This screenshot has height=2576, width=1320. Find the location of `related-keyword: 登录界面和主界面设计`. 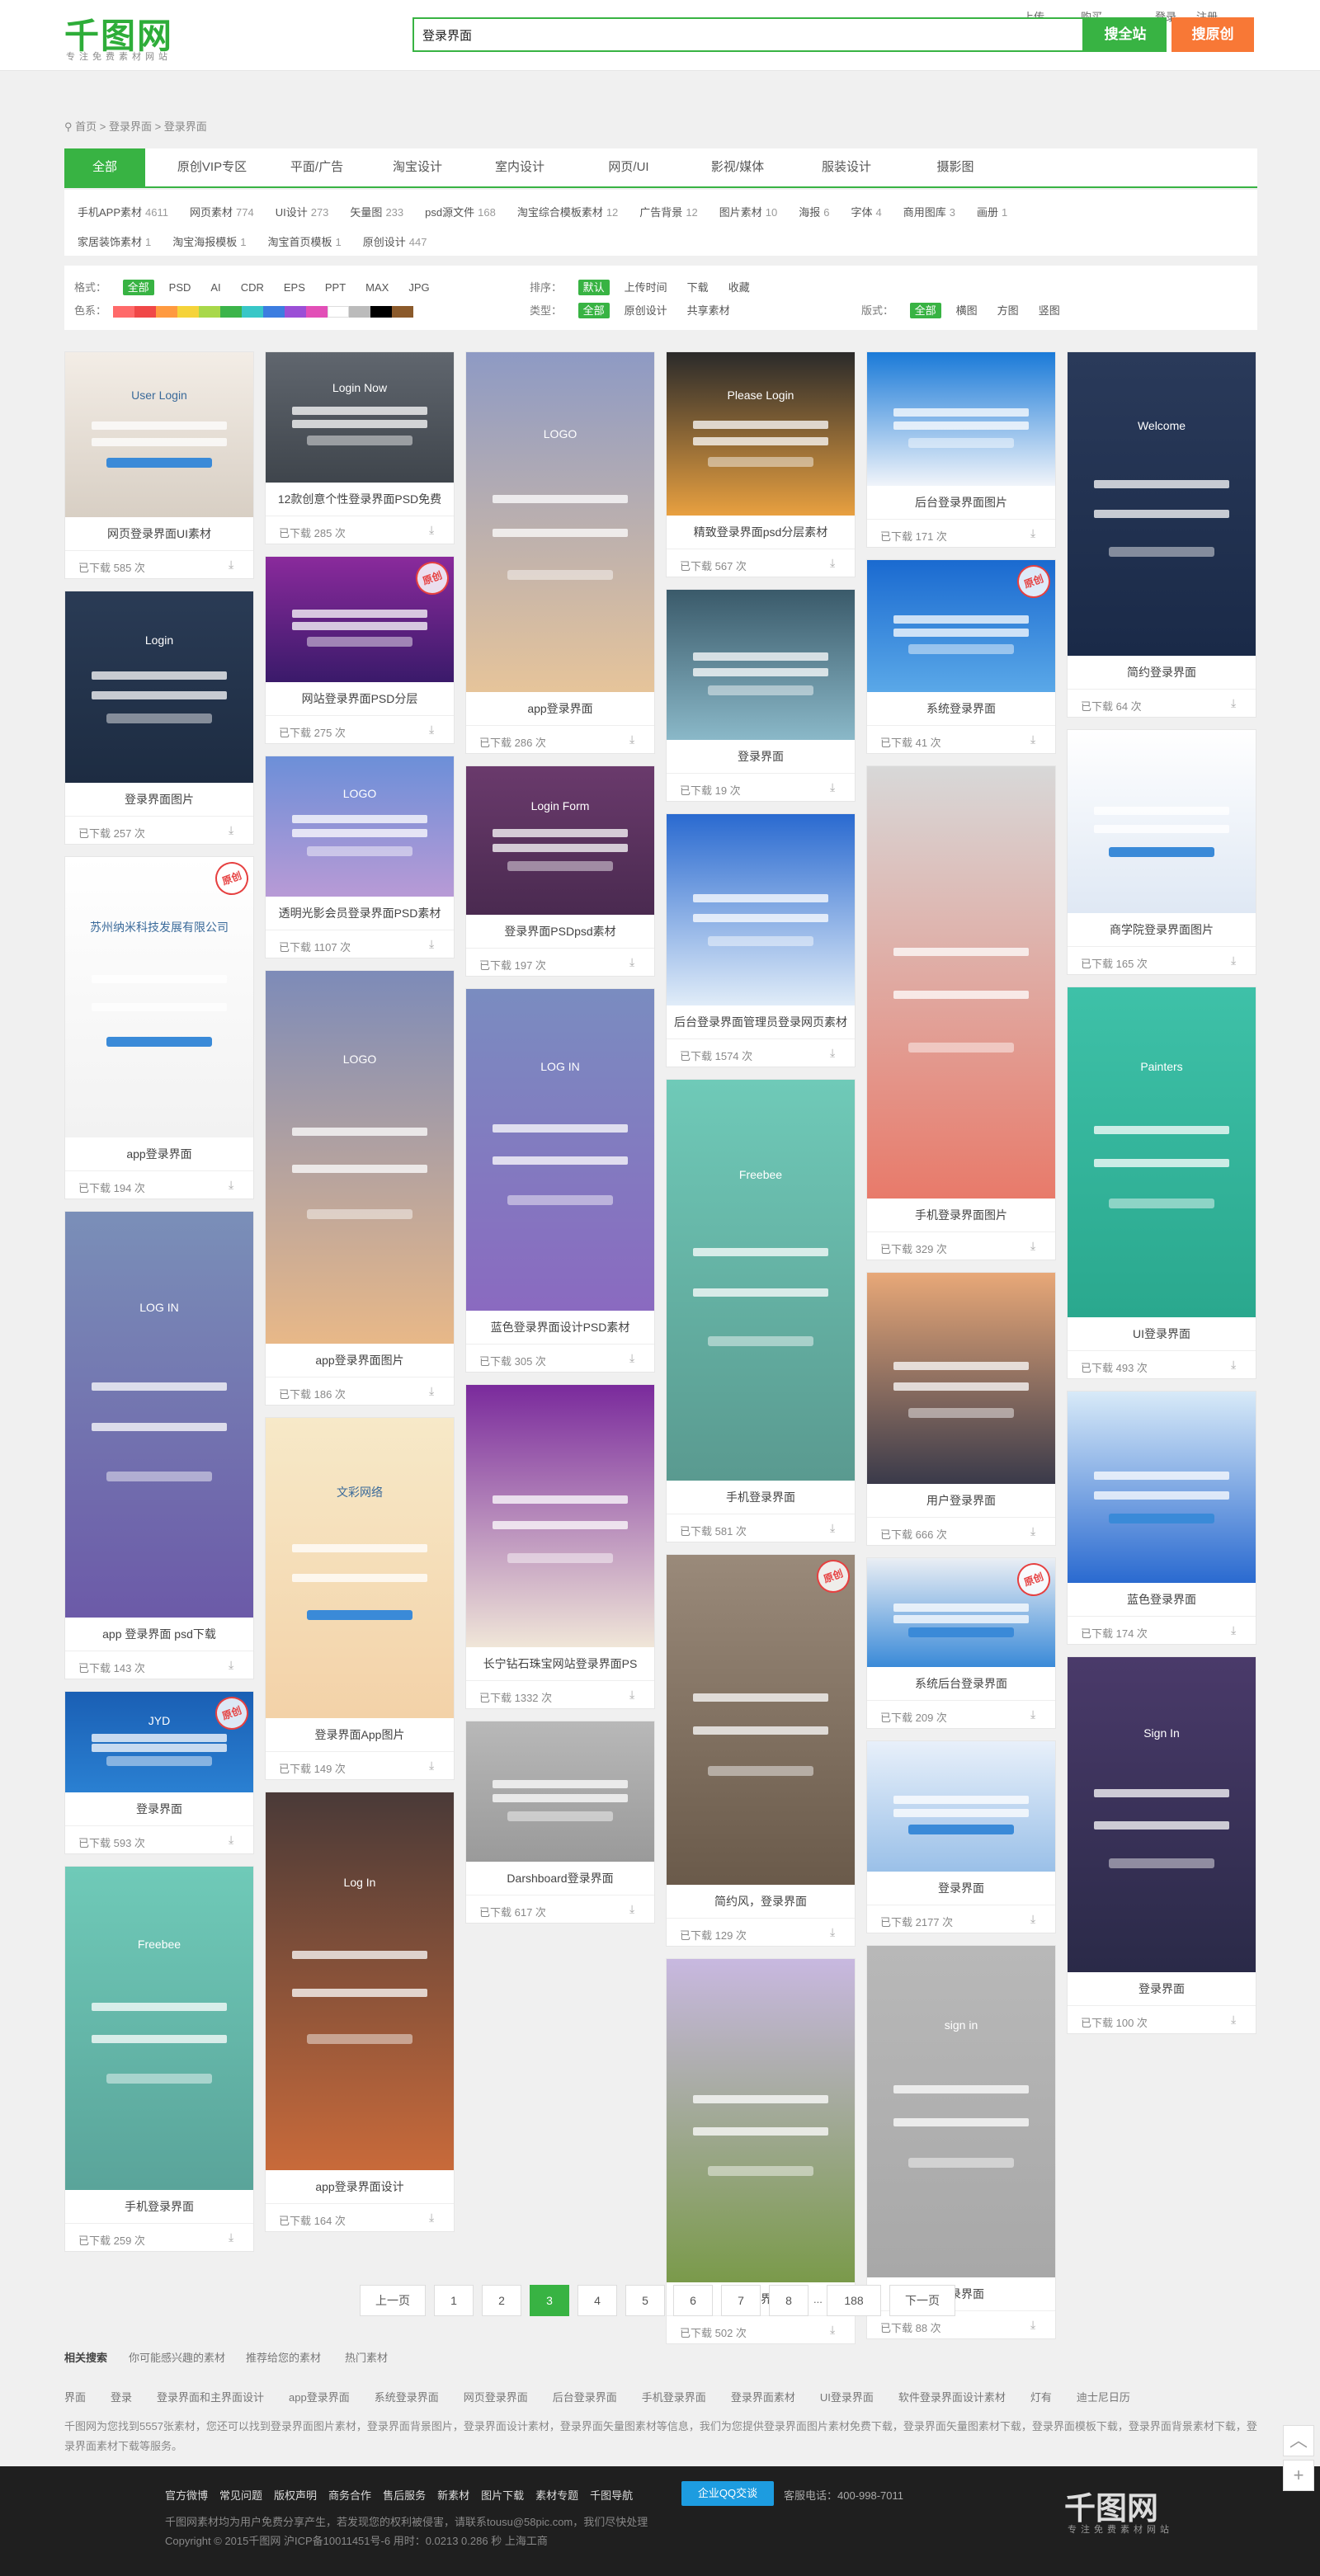

related-keyword: 登录界面和主界面设计 is located at coordinates (210, 2397).